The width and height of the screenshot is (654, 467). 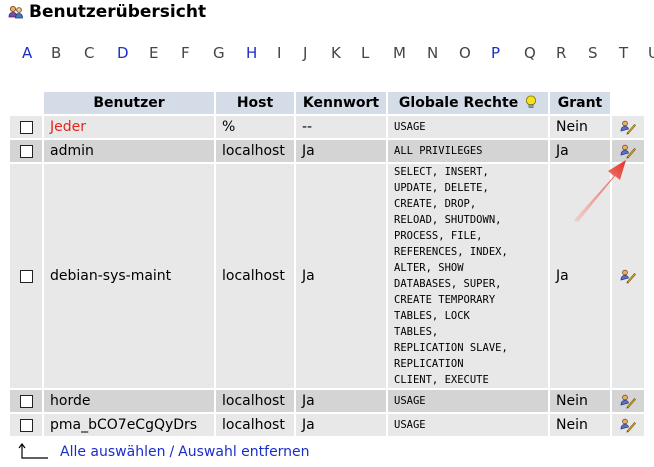 What do you see at coordinates (219, 53) in the screenshot?
I see `letter-g: G` at bounding box center [219, 53].